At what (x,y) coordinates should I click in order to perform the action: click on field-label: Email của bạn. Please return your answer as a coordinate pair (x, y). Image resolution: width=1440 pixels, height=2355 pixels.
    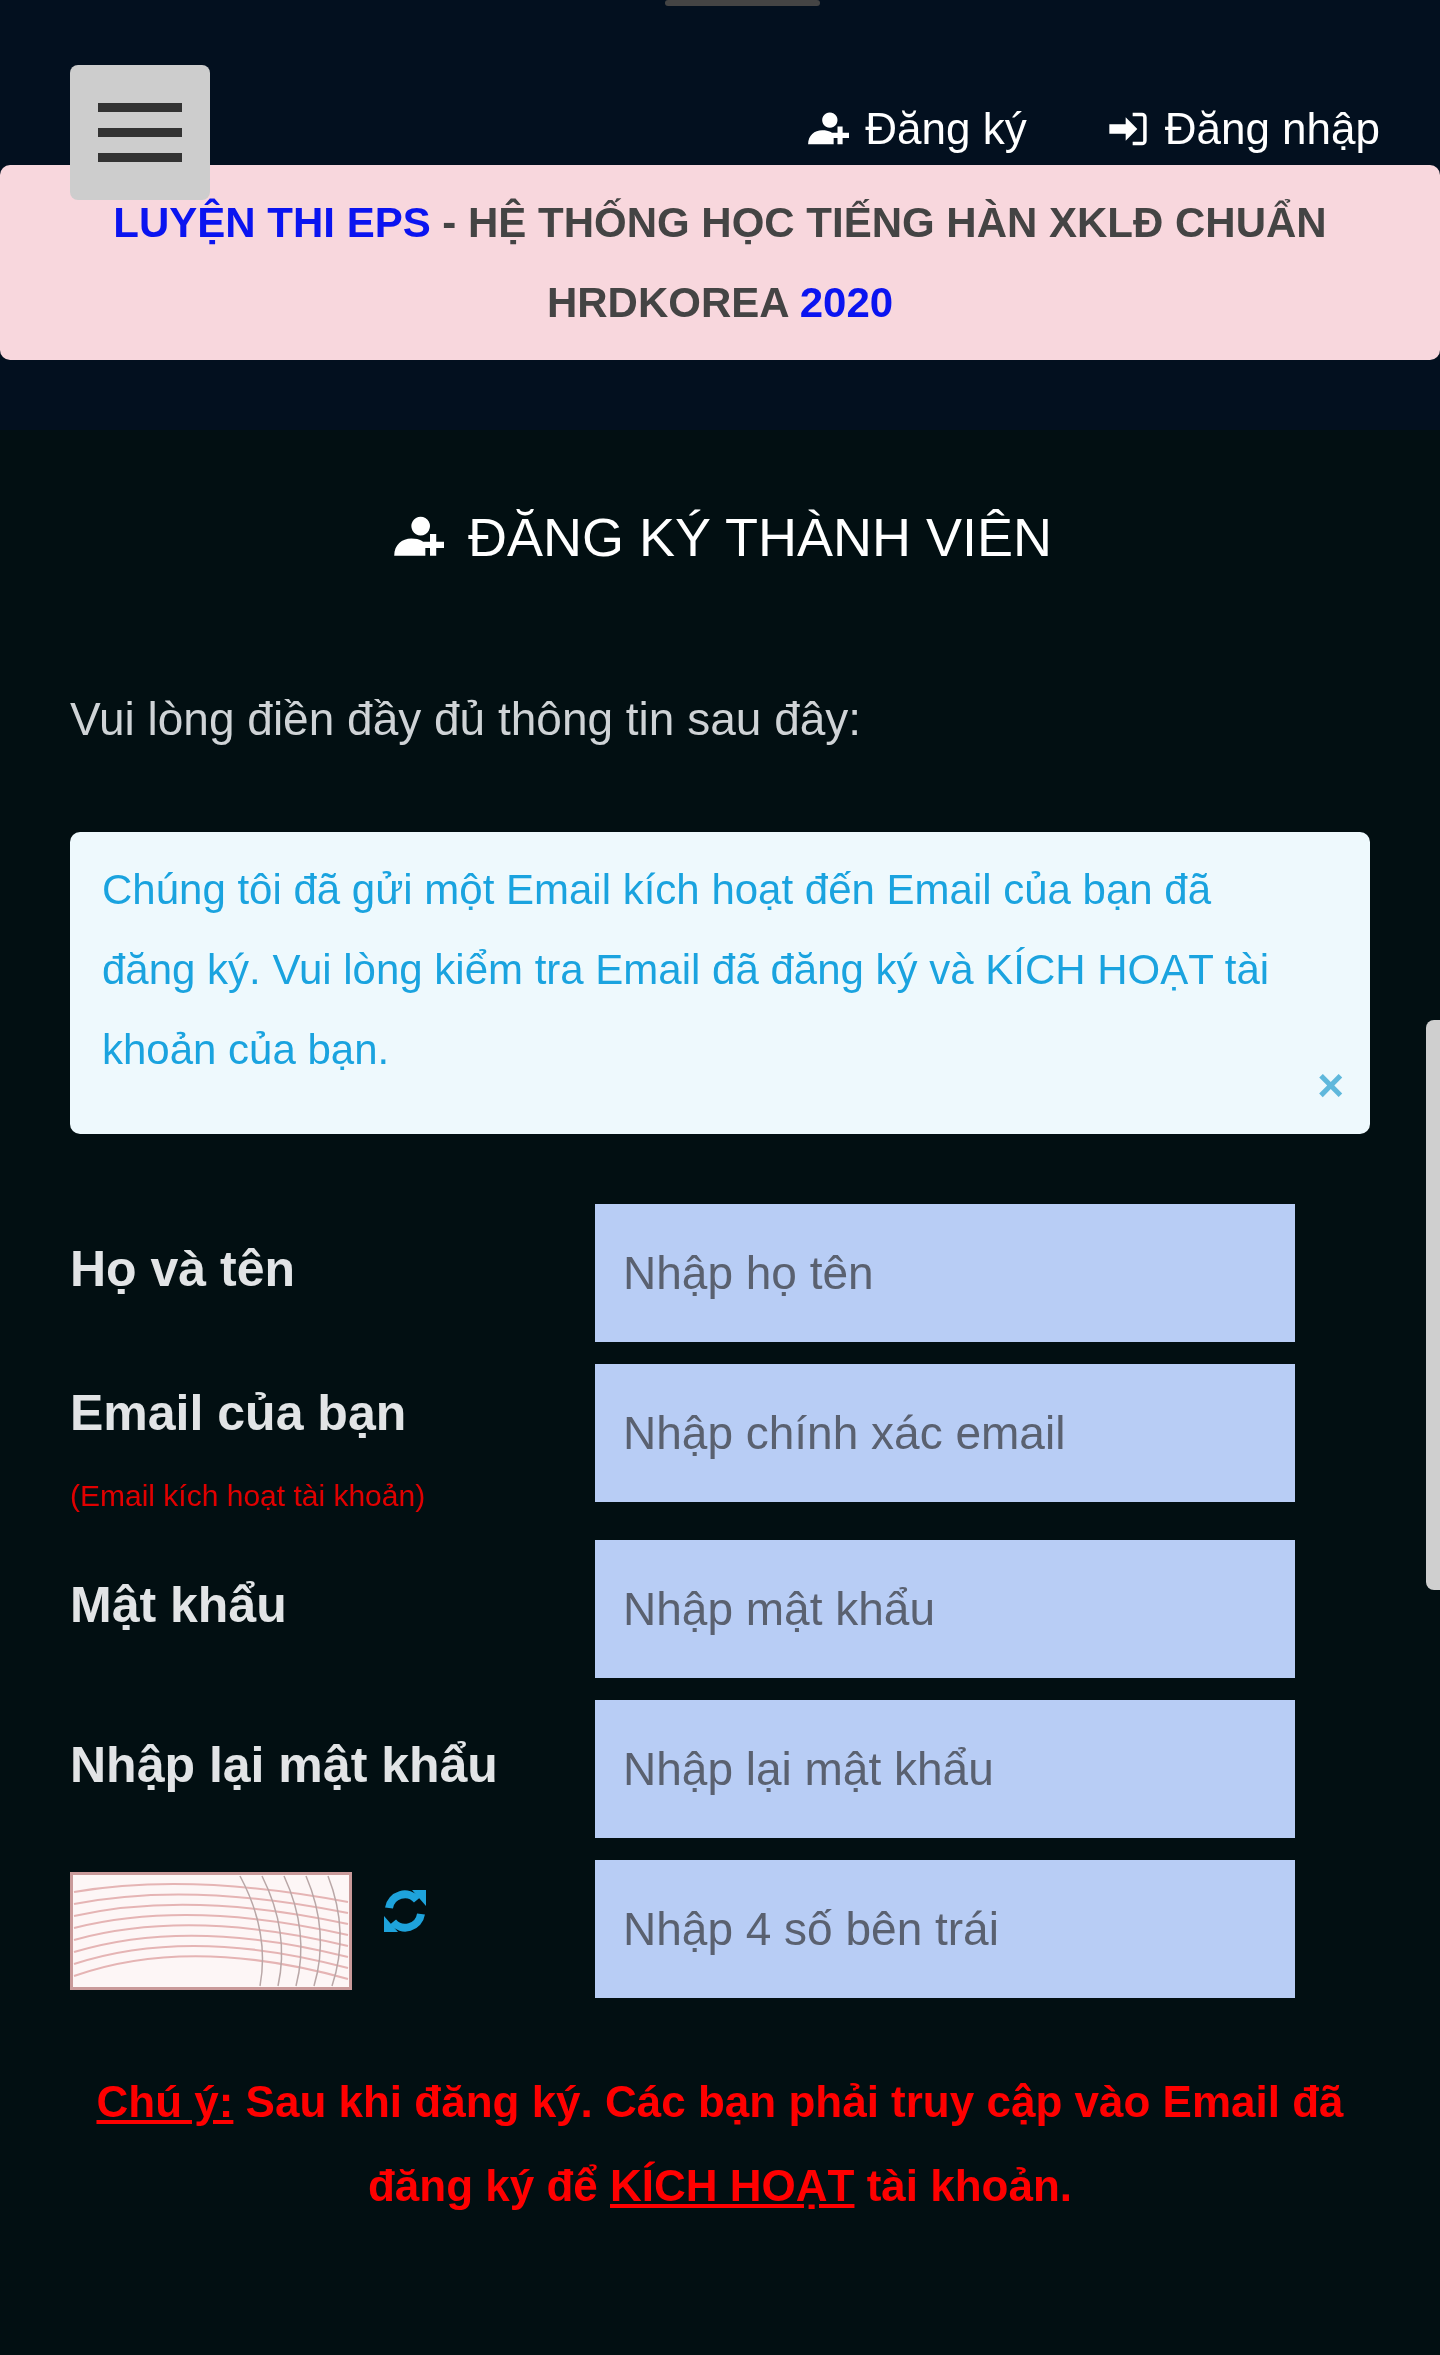
    Looking at the image, I should click on (239, 1413).